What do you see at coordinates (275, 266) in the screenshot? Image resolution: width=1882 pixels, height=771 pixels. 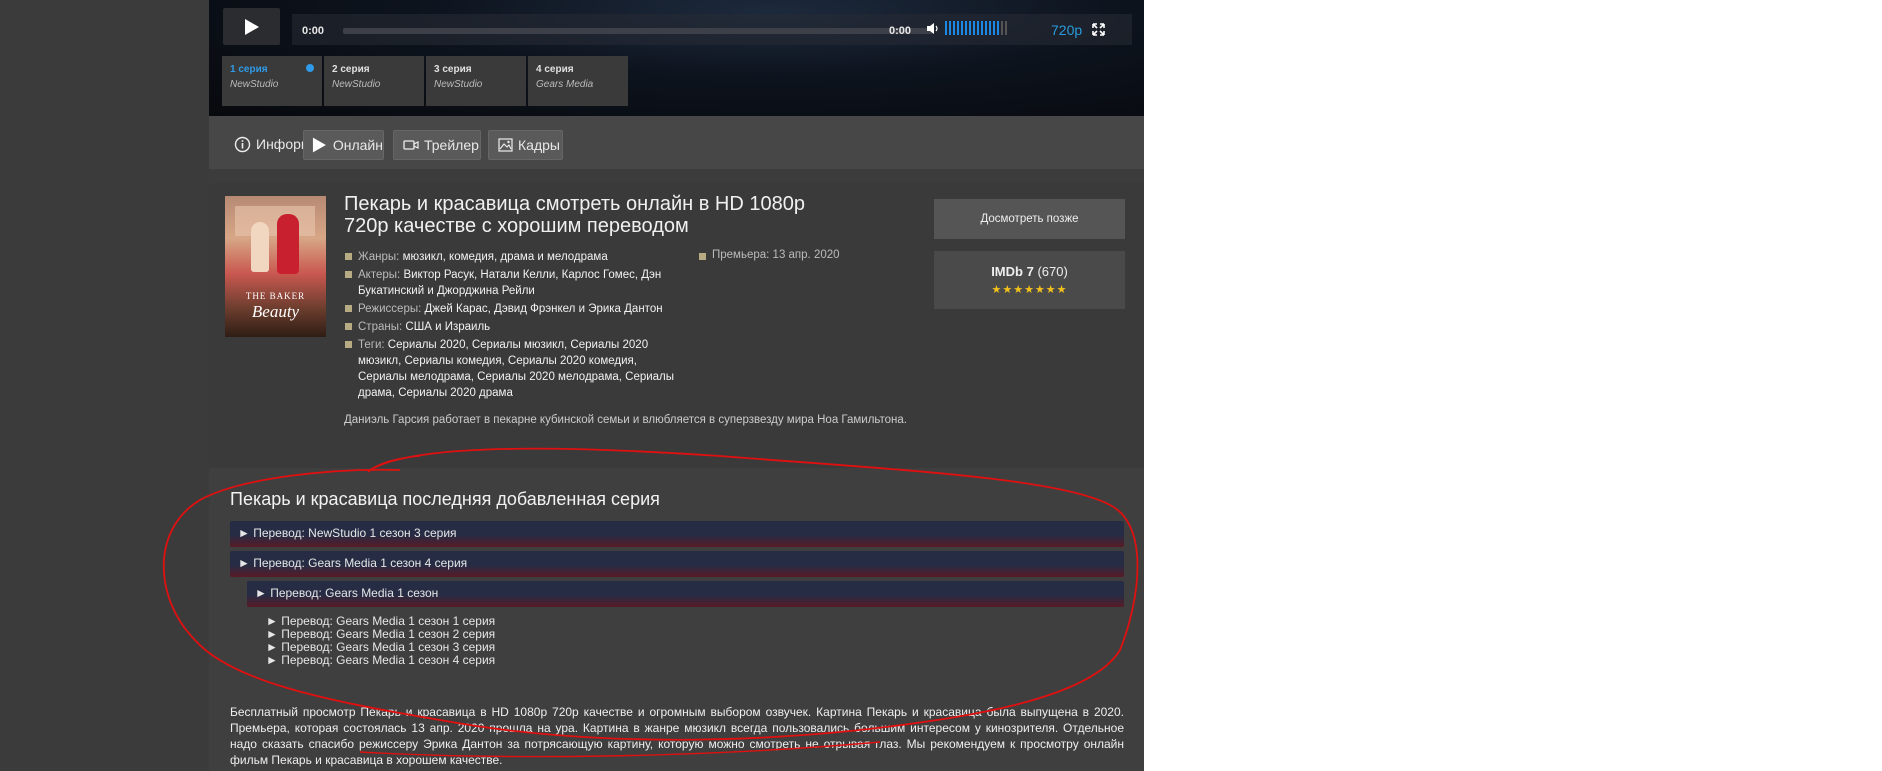 I see `movie-poster: THE BAKER Beauty` at bounding box center [275, 266].